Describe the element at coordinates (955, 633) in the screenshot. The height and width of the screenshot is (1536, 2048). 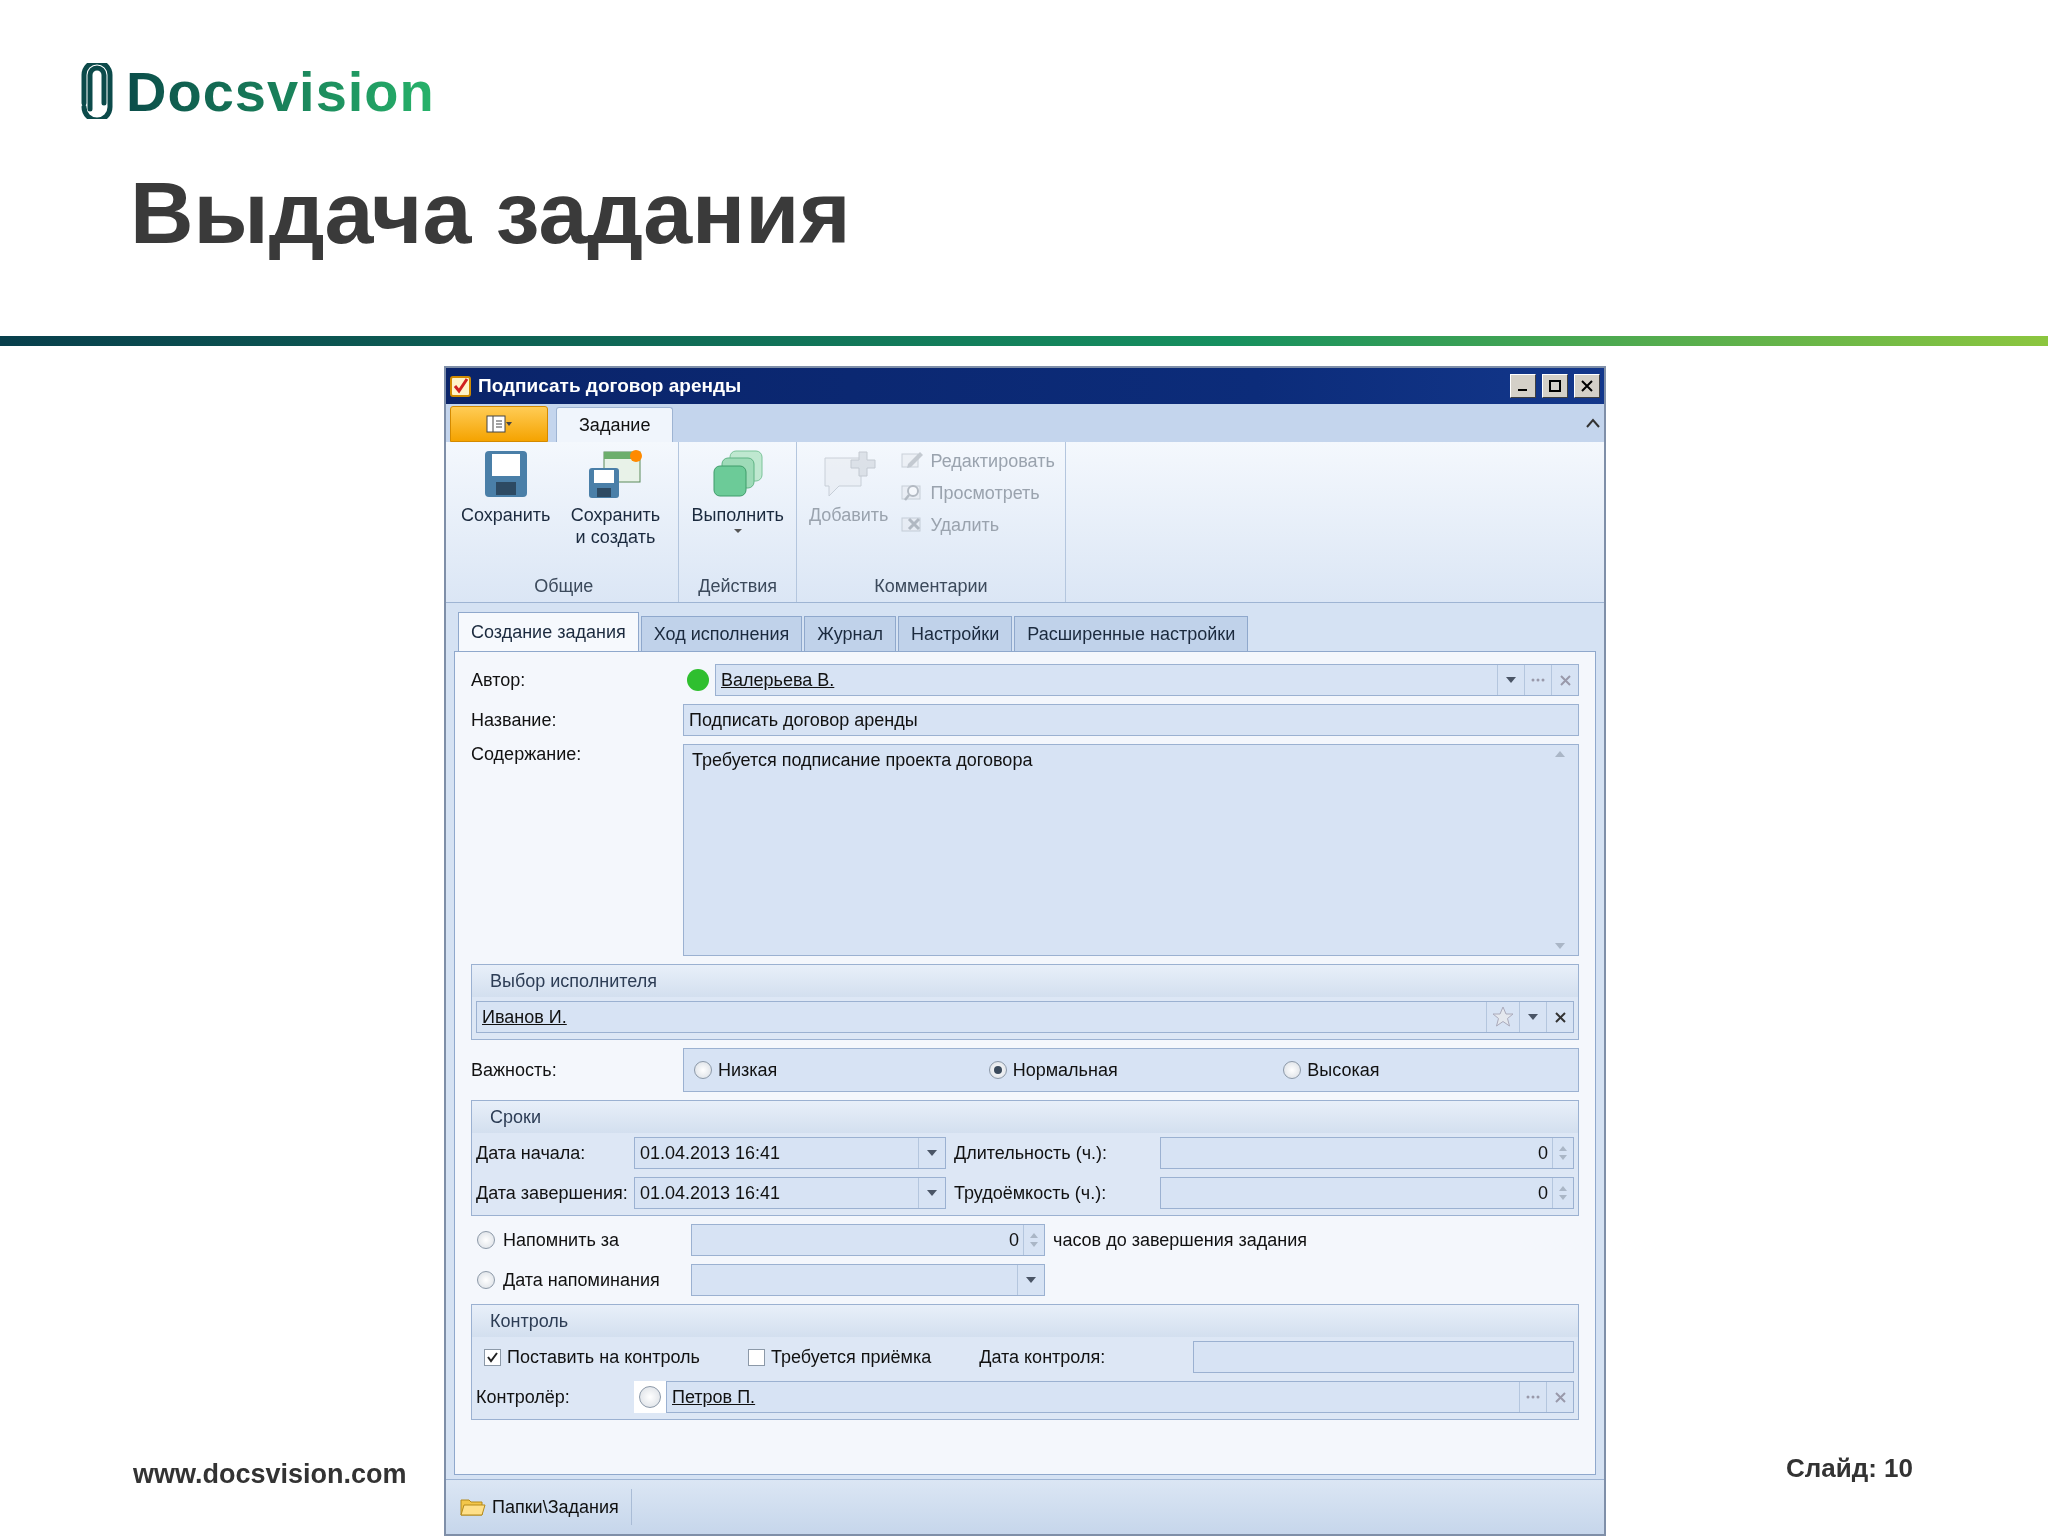
I see `tab: Настройки` at that location.